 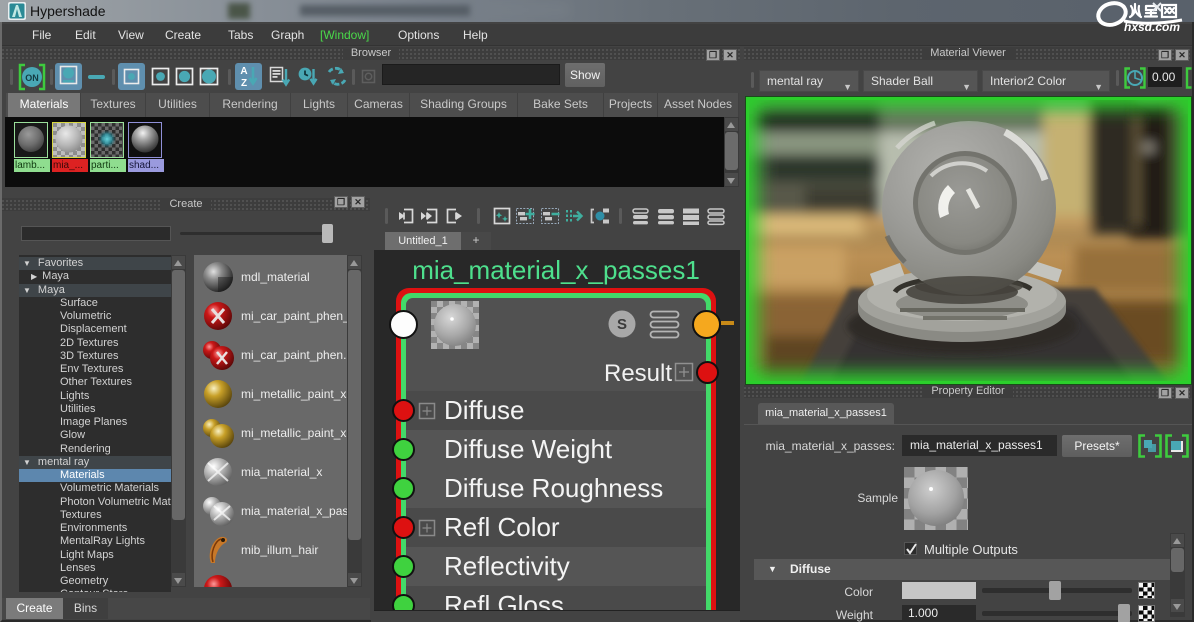 I want to click on svg-text: Z, so click(x=244, y=83).